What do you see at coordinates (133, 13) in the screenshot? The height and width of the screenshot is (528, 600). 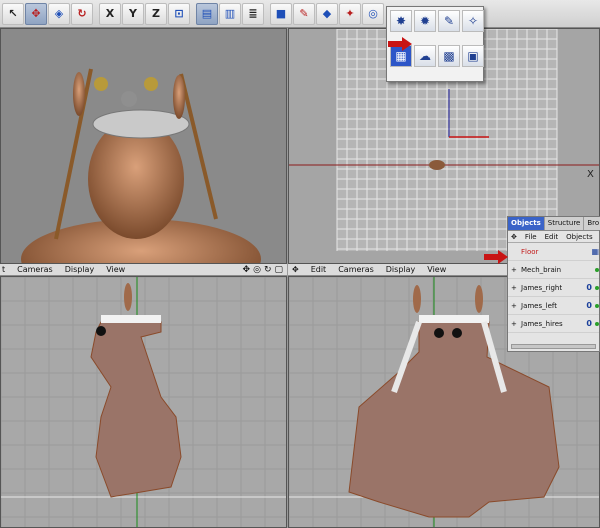 I see `y-axis-lock-icon: Y` at bounding box center [133, 13].